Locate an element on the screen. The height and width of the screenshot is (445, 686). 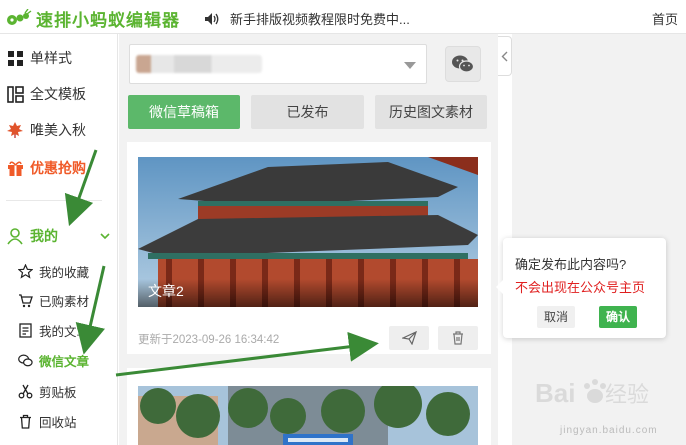
account-select is located at coordinates (278, 64).